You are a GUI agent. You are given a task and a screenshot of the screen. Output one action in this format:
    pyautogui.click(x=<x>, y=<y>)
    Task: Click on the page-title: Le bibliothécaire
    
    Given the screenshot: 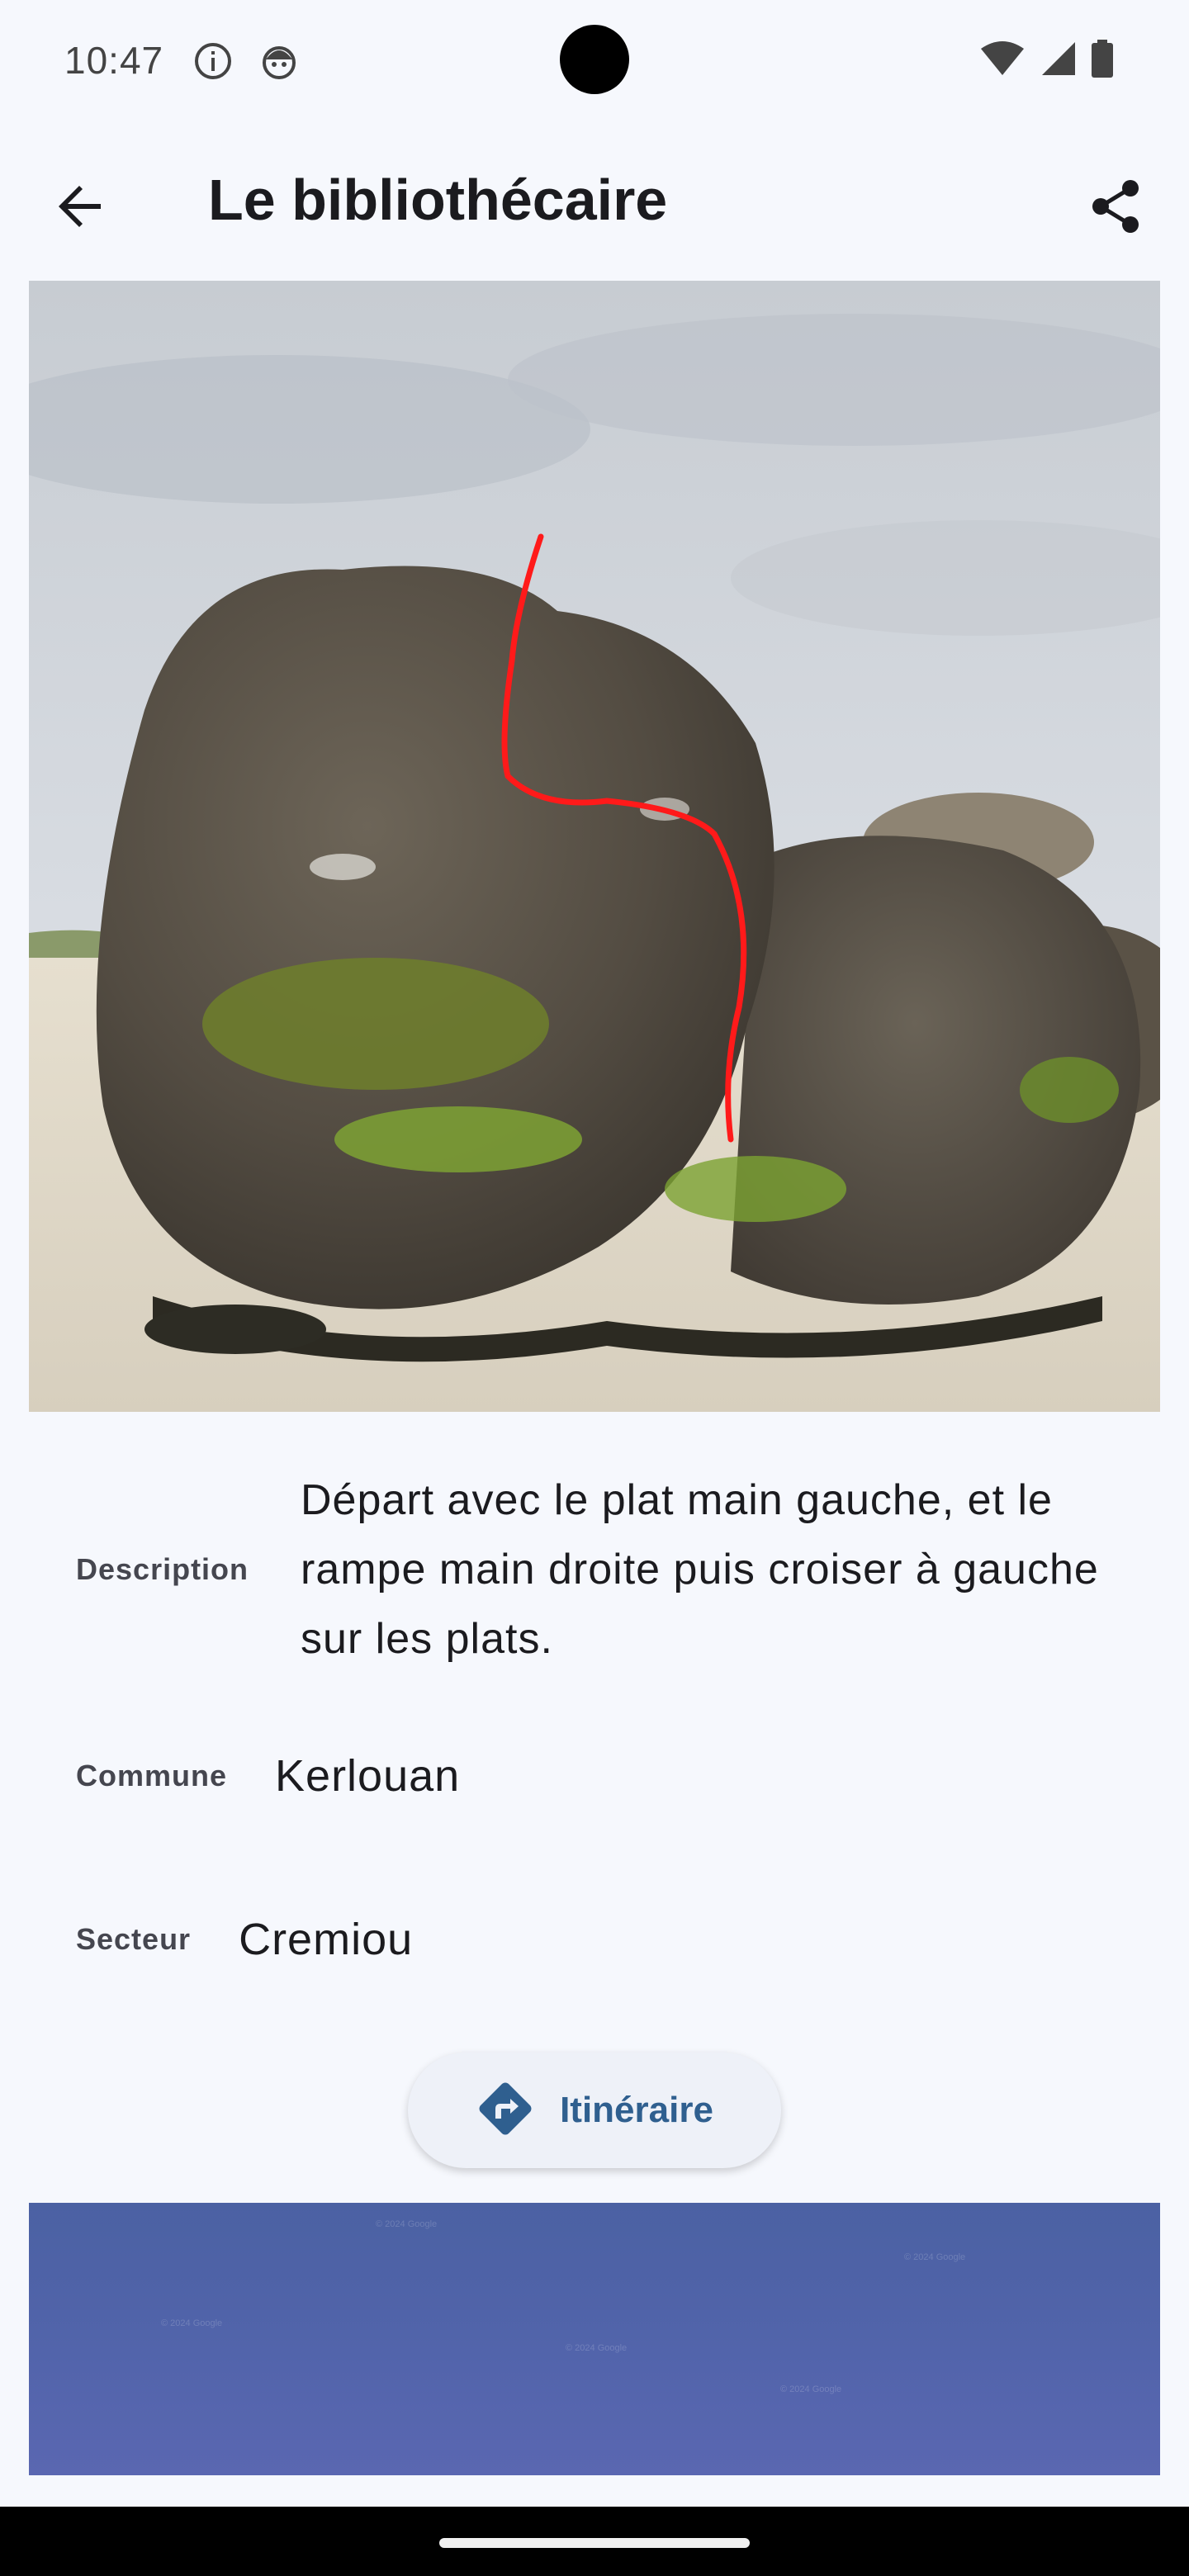 What is the action you would take?
    pyautogui.click(x=438, y=200)
    